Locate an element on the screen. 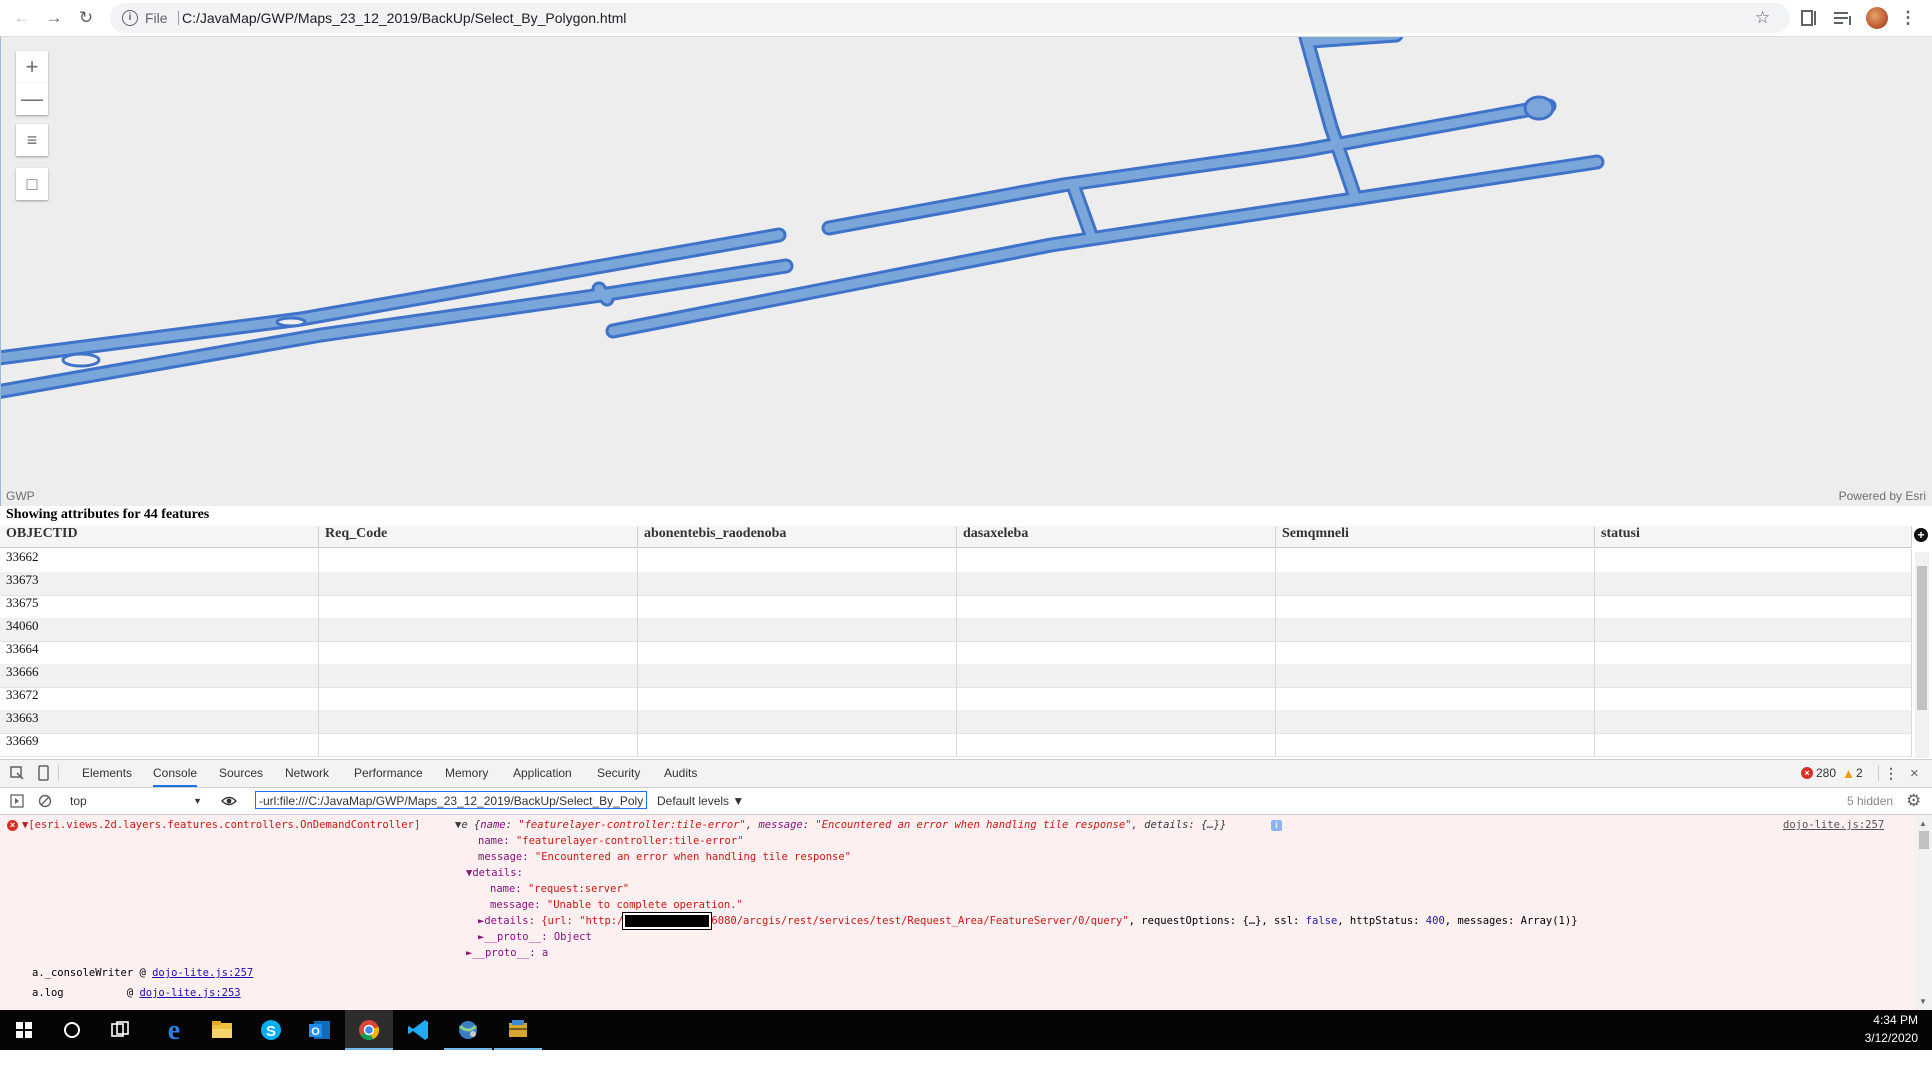  log-line-proto-object: ►__proto__: Object is located at coordinates (535, 937).